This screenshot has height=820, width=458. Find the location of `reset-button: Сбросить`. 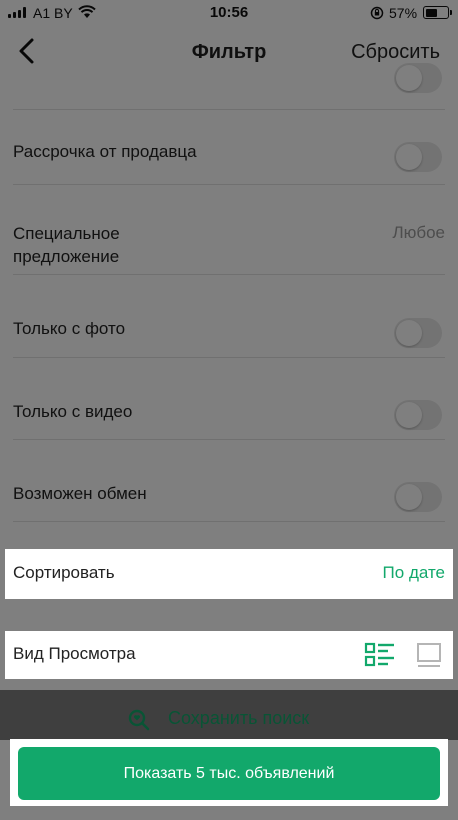

reset-button: Сбросить is located at coordinates (395, 52).